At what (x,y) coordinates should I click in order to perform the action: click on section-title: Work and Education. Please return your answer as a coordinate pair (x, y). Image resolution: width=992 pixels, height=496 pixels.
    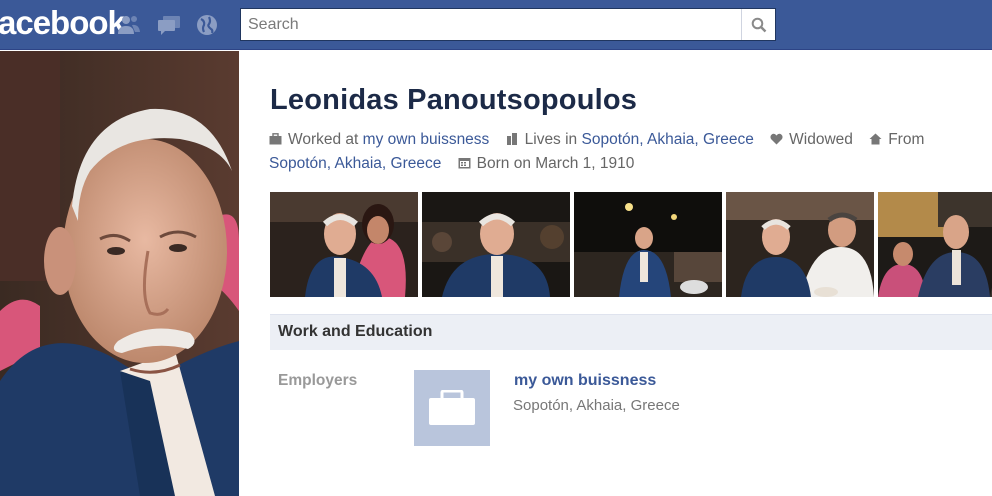
    Looking at the image, I should click on (355, 331).